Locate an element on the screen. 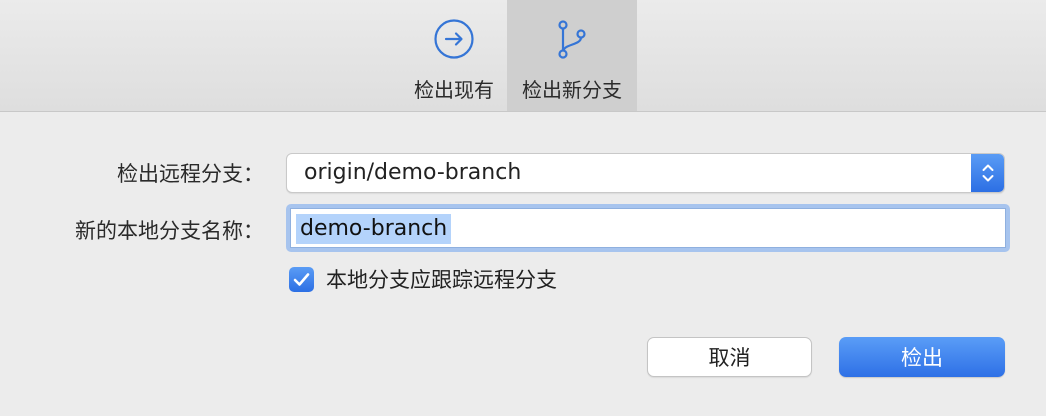 Image resolution: width=1046 pixels, height=416 pixels. track-remote-checkbox is located at coordinates (301, 279).